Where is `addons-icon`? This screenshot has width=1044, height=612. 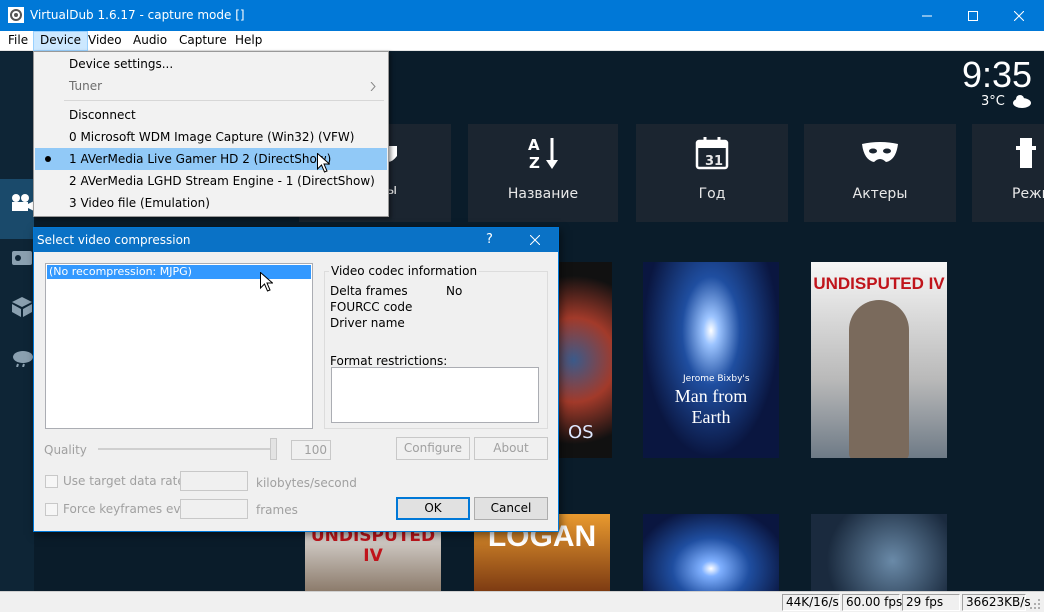
addons-icon is located at coordinates (22, 307).